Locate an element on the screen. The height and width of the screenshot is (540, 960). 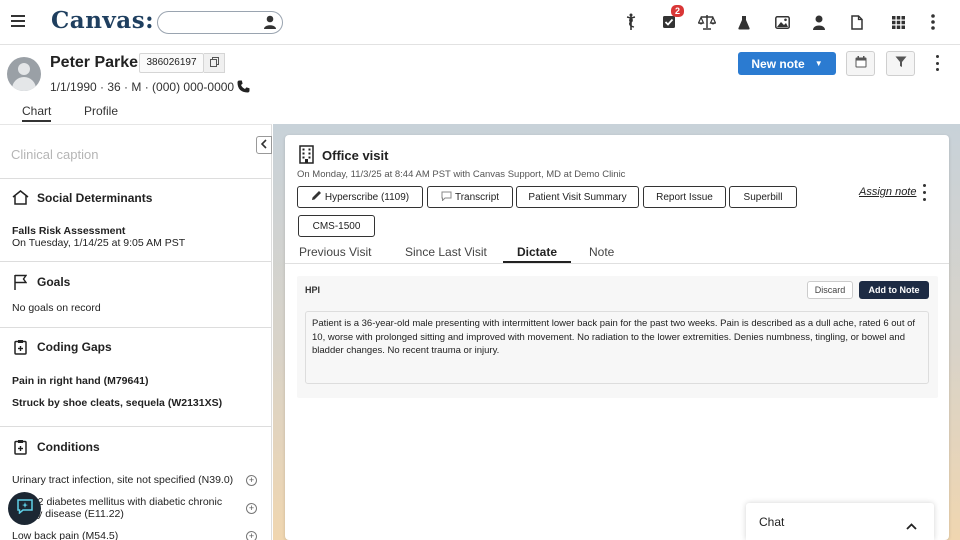
superbill-button: Superbill is located at coordinates (763, 197).